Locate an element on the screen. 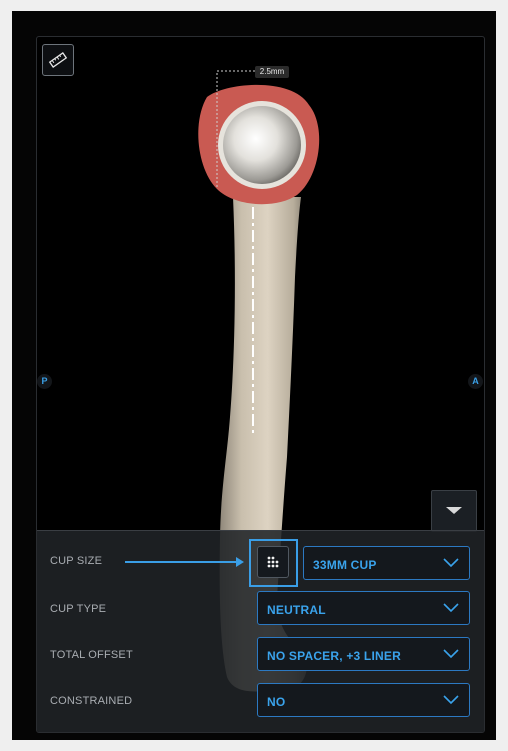  collapse-panel-button is located at coordinates (454, 511).